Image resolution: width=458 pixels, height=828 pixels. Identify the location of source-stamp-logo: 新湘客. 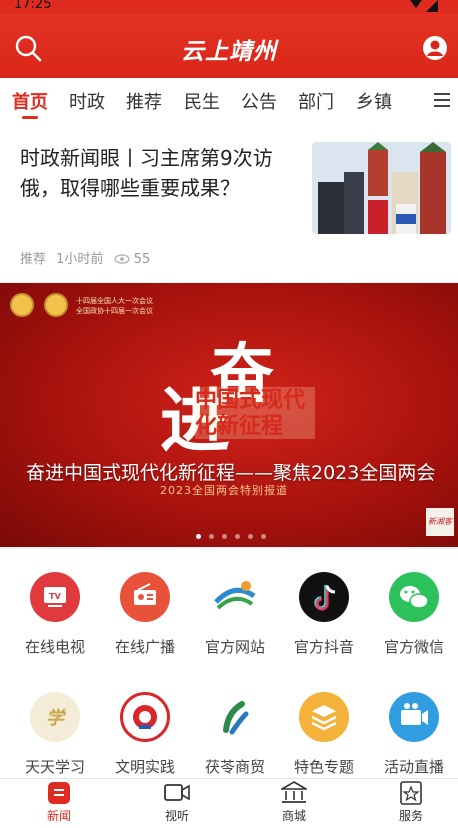
(440, 522).